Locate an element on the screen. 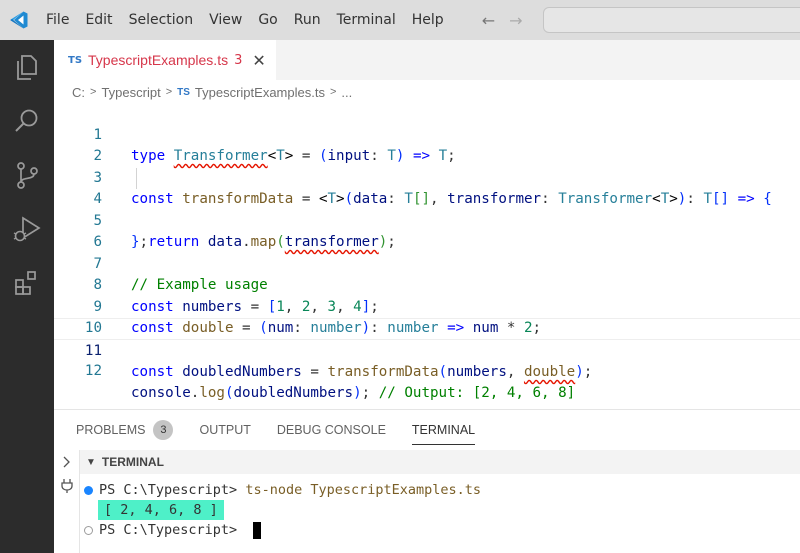  command-center-search is located at coordinates (671, 20).